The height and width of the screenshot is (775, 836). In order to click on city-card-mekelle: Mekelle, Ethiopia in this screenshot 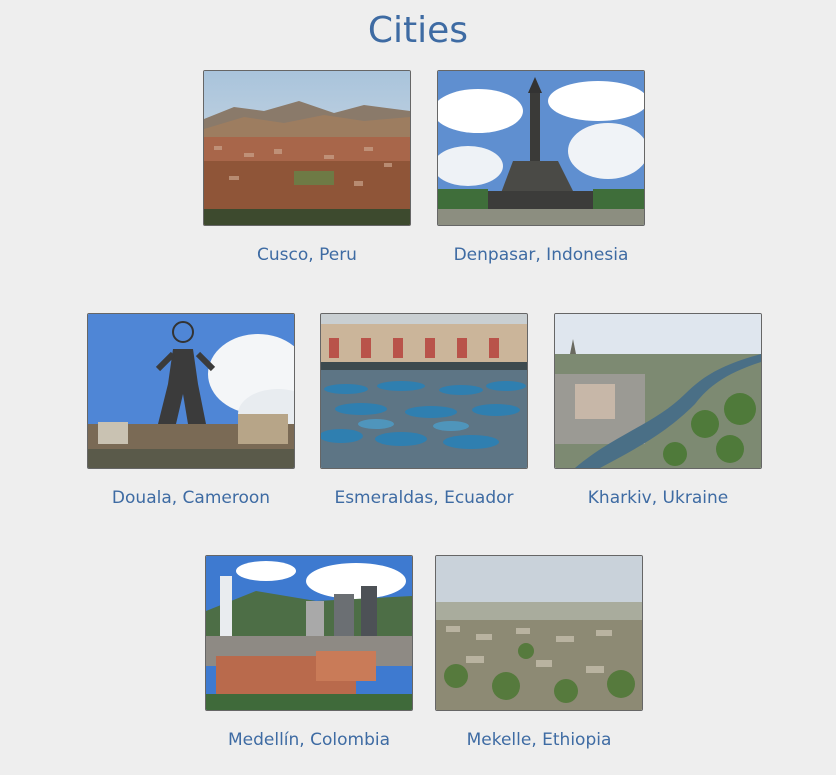, I will do `click(539, 652)`.